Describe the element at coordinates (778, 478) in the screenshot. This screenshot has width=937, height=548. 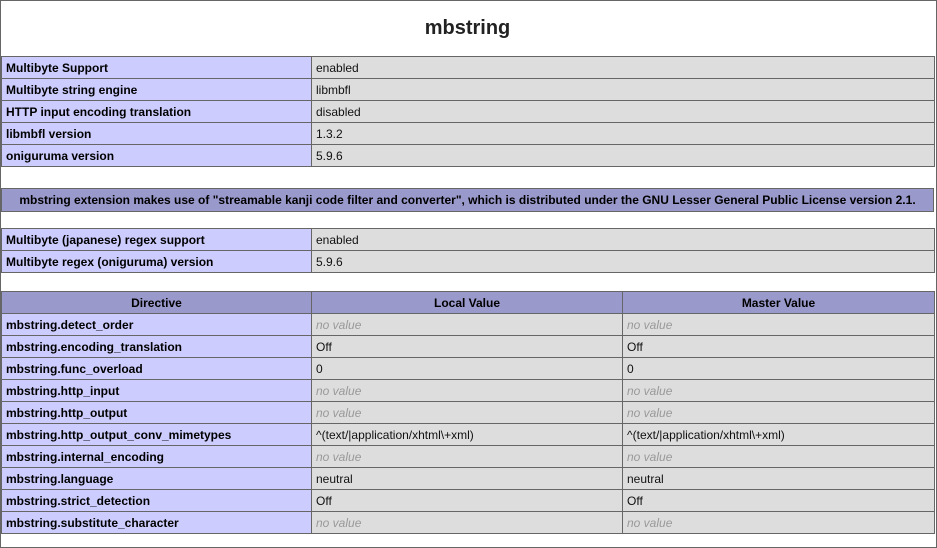
I see `master-value: neutral` at that location.